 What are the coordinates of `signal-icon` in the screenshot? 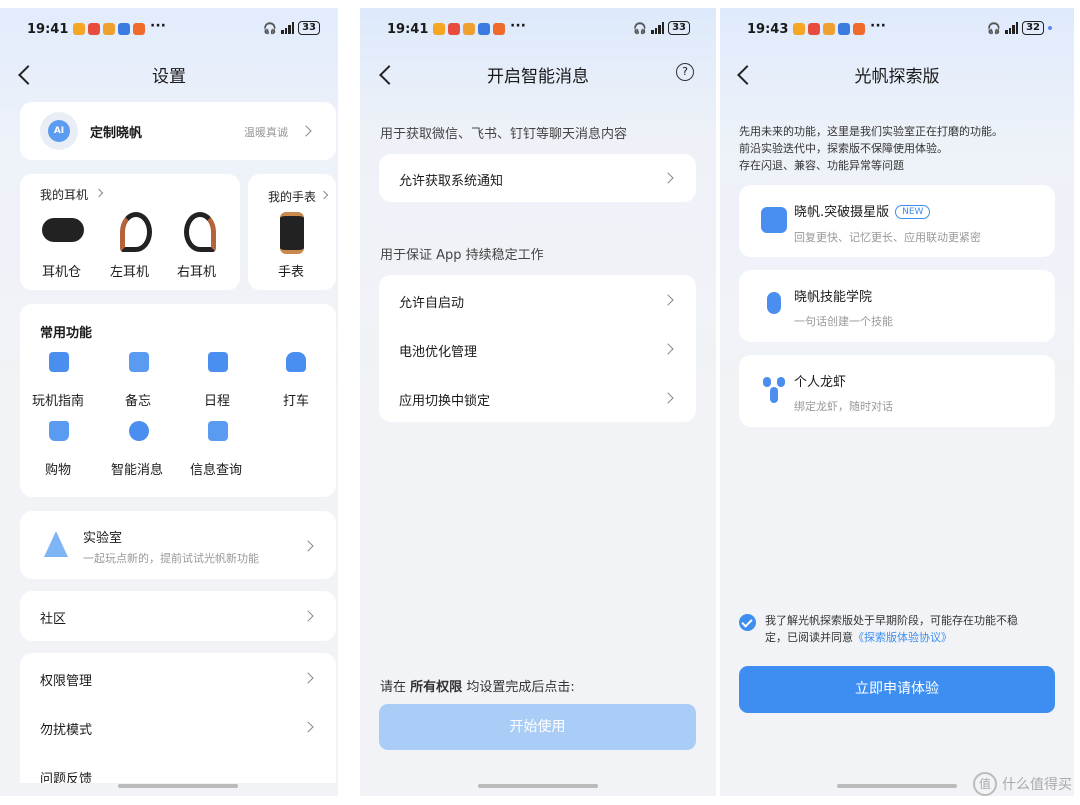 It's located at (1012, 28).